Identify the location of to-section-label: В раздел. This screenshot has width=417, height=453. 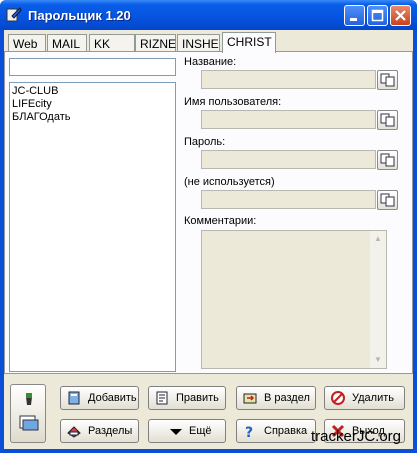
(287, 398).